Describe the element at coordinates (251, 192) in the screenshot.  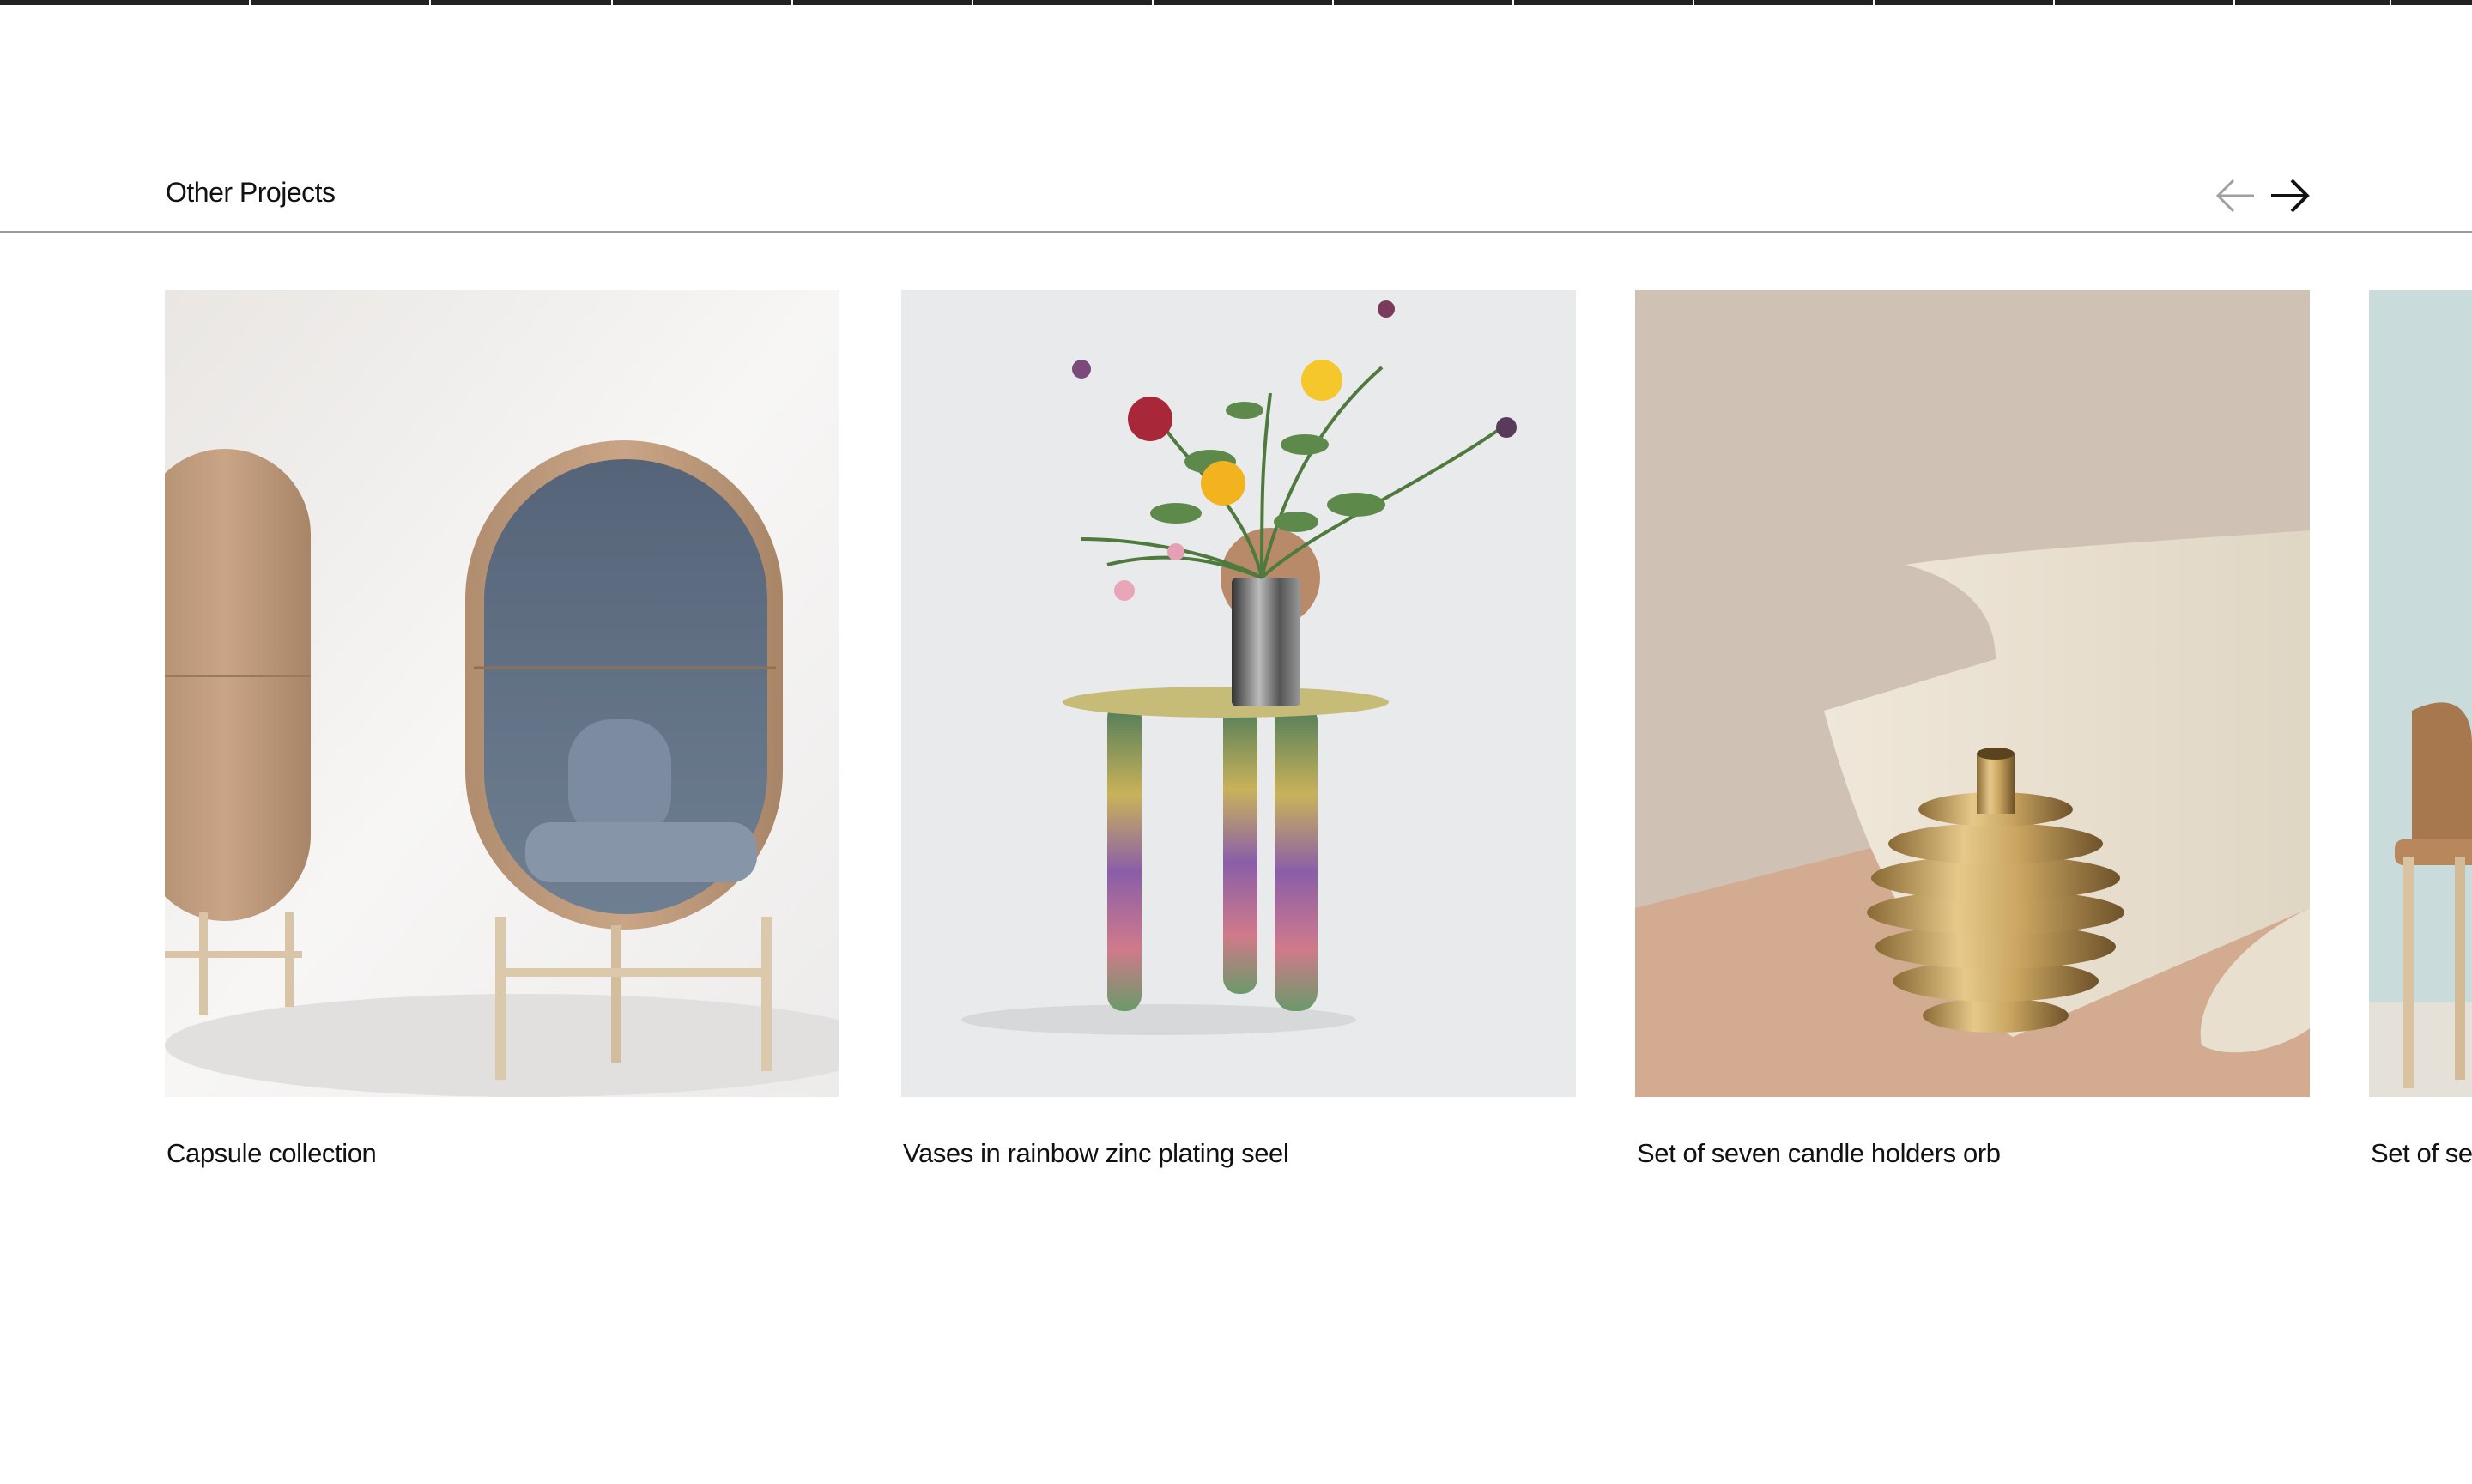
I see `section-title: Other Projects` at that location.